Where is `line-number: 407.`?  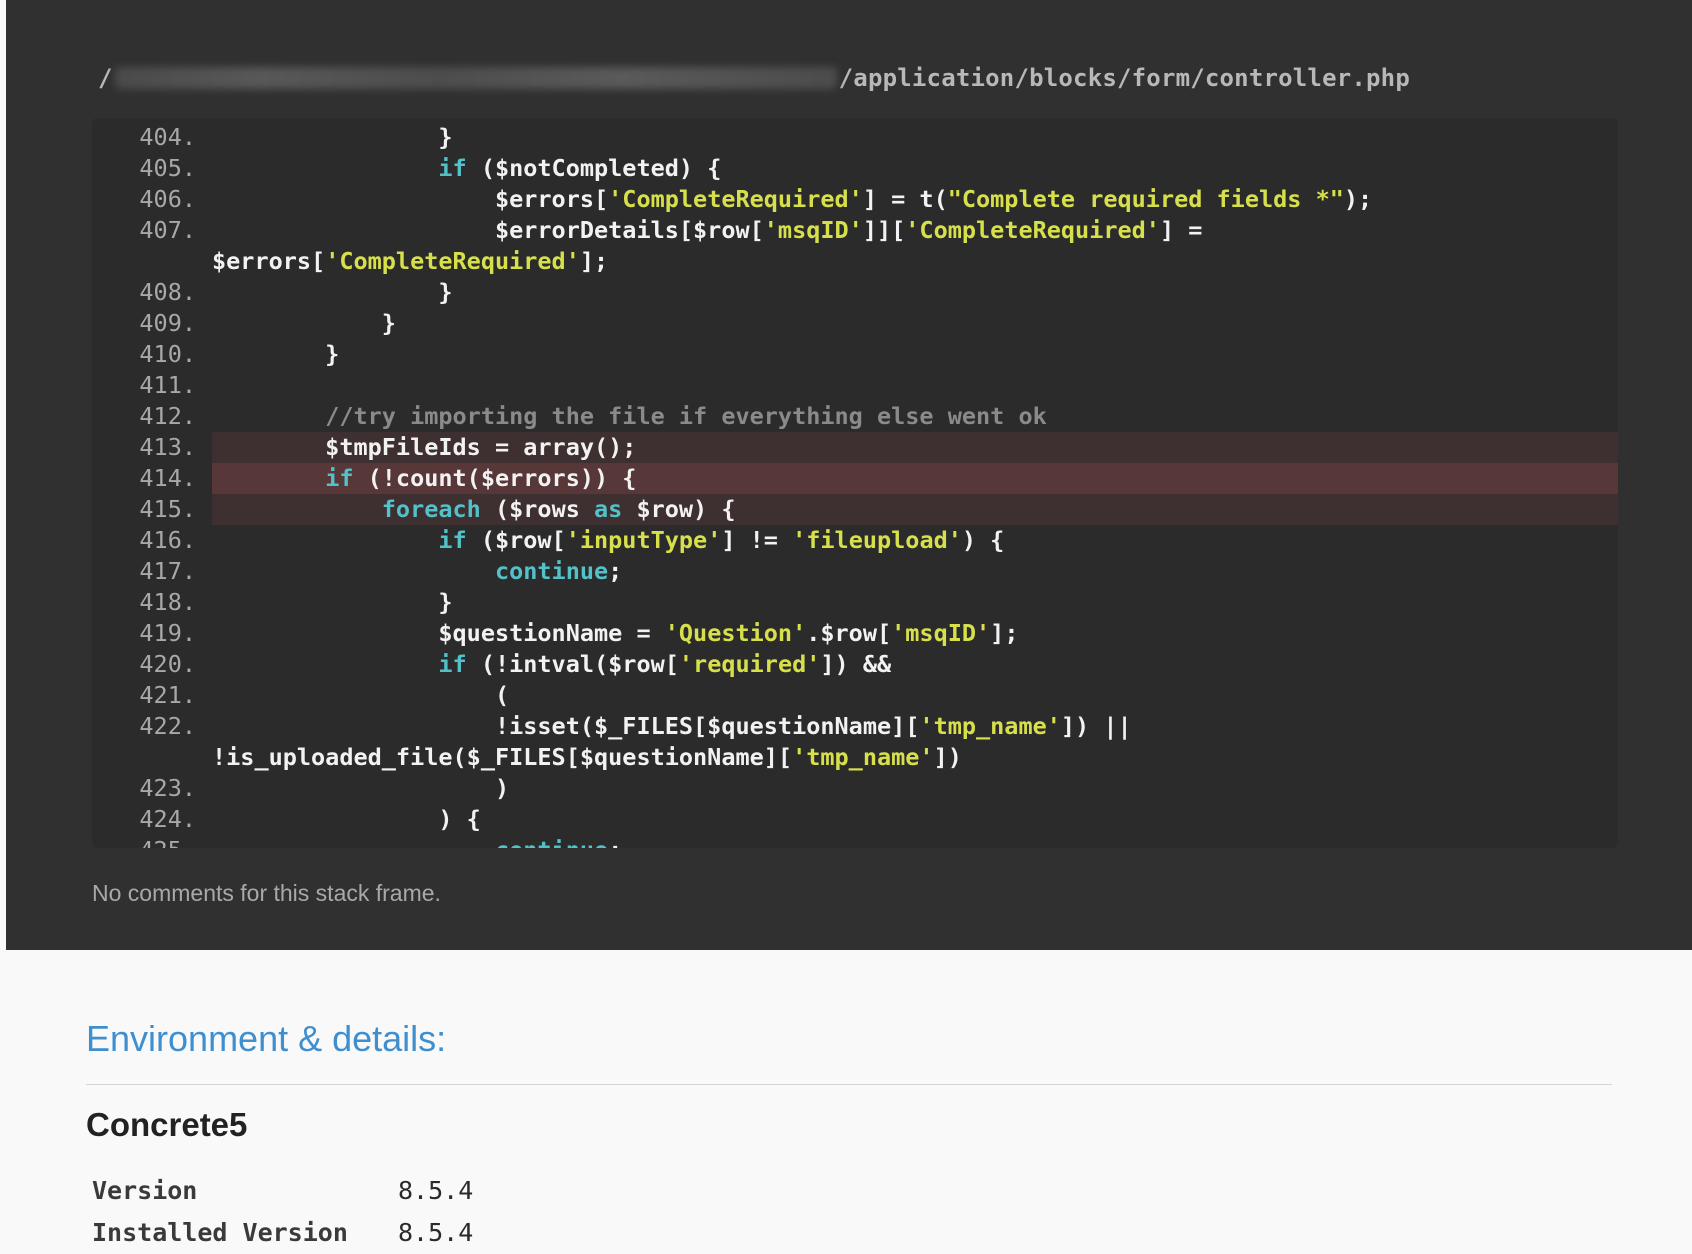 line-number: 407. is located at coordinates (167, 230).